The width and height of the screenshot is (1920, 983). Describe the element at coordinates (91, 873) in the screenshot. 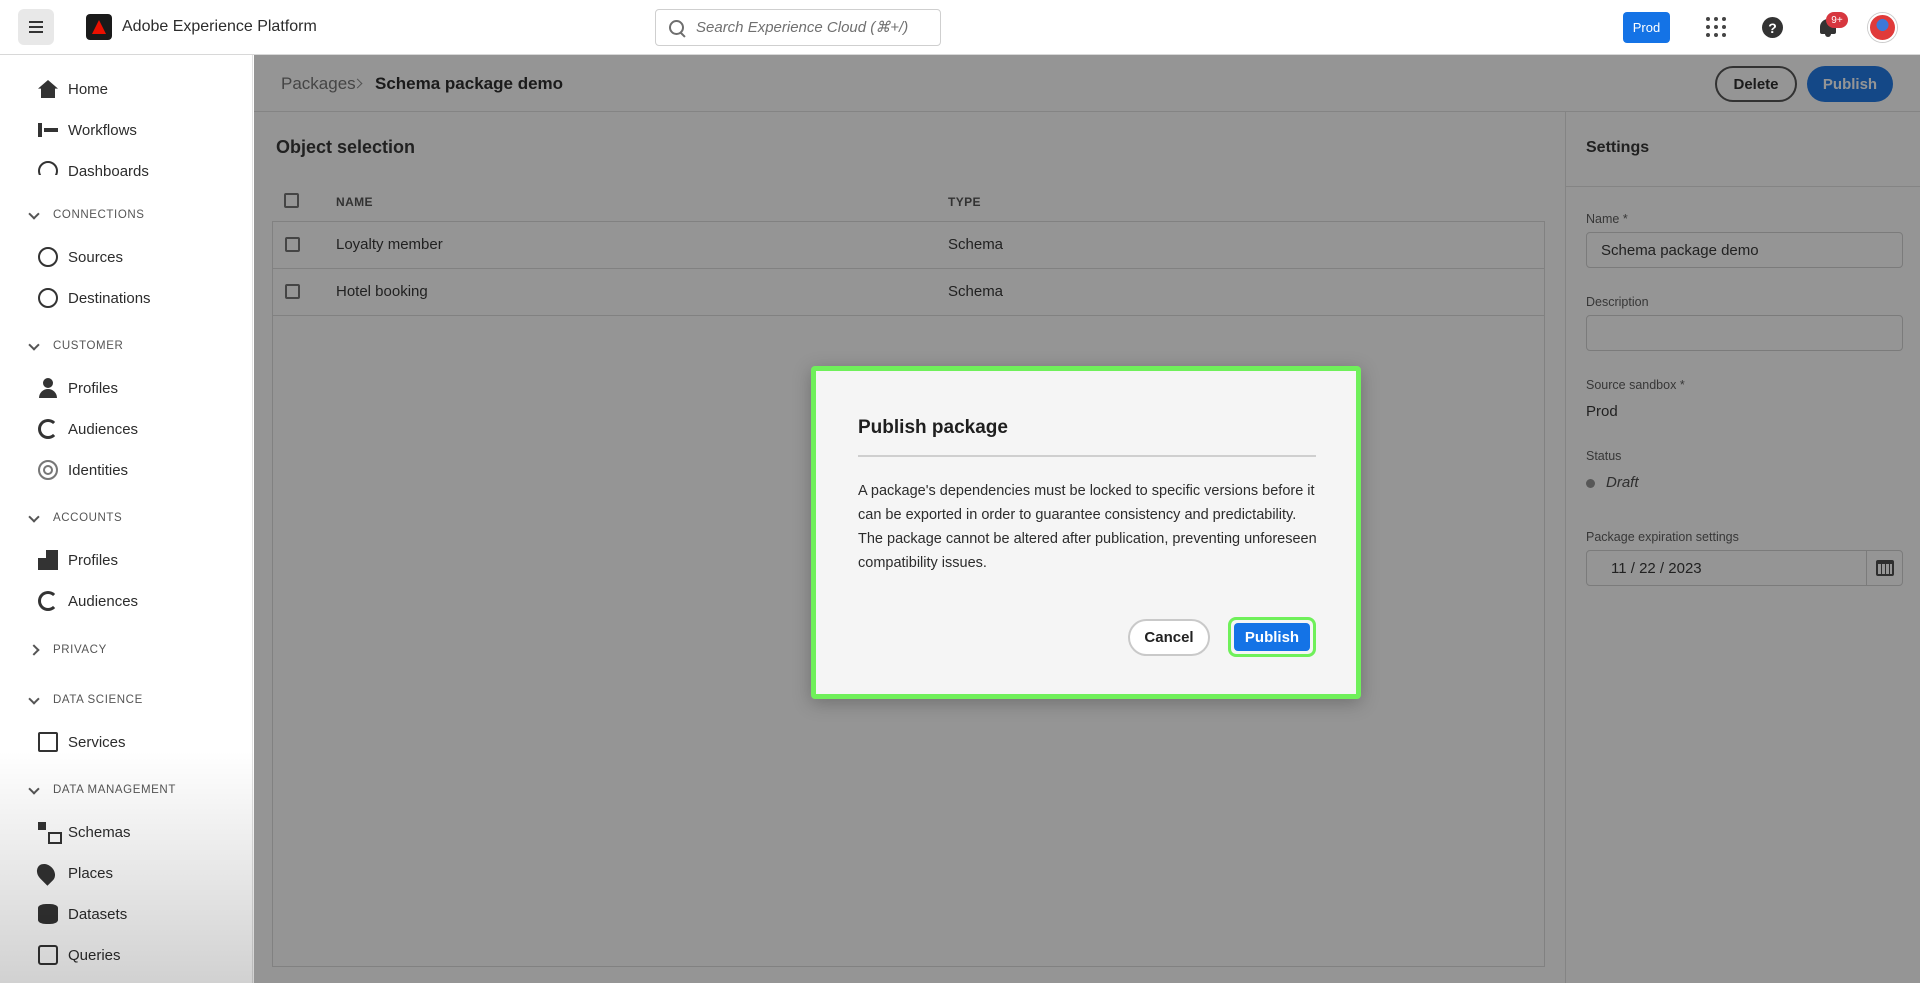

I see `sidebar-item-label: Places` at that location.